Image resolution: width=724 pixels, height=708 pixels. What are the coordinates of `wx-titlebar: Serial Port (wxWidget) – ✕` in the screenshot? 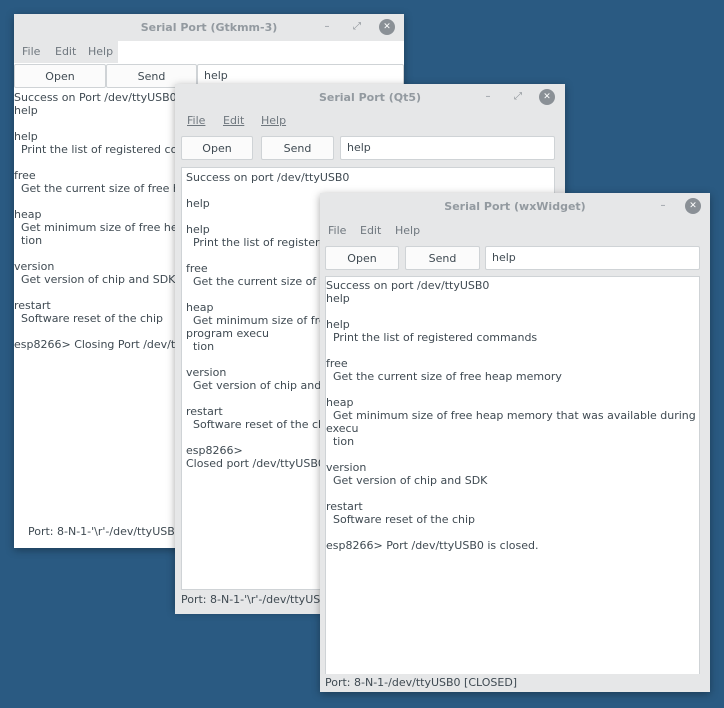 It's located at (515, 206).